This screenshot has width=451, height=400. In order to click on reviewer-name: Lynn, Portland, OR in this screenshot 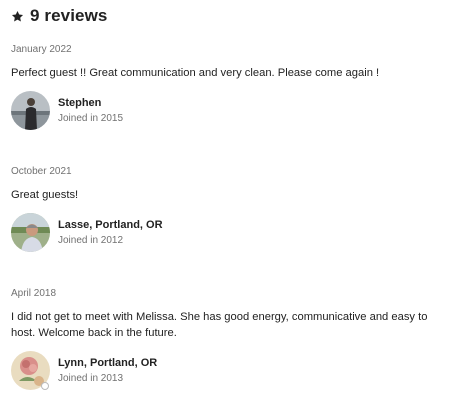, I will do `click(107, 363)`.